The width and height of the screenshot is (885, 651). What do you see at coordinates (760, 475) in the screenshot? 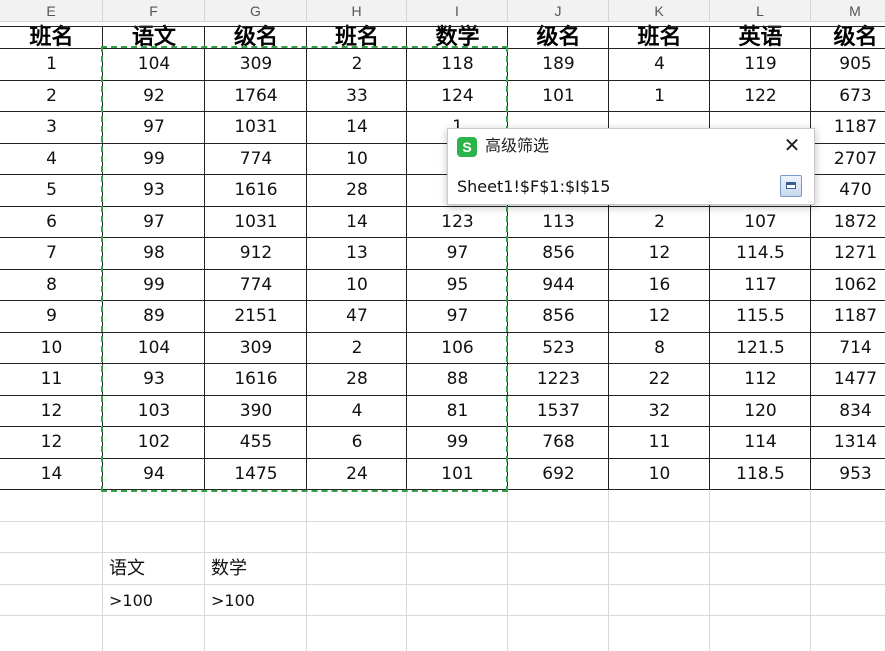
I see `table-cell: 118.5` at bounding box center [760, 475].